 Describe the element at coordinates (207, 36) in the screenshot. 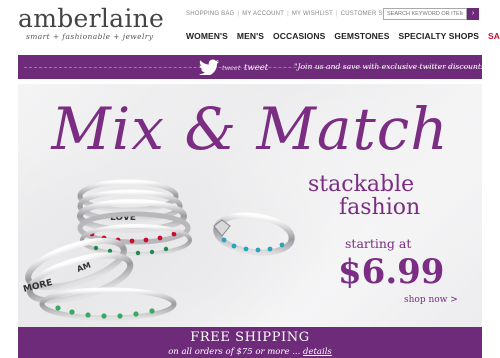

I see `nav-item-womens: WOMEN'S` at that location.